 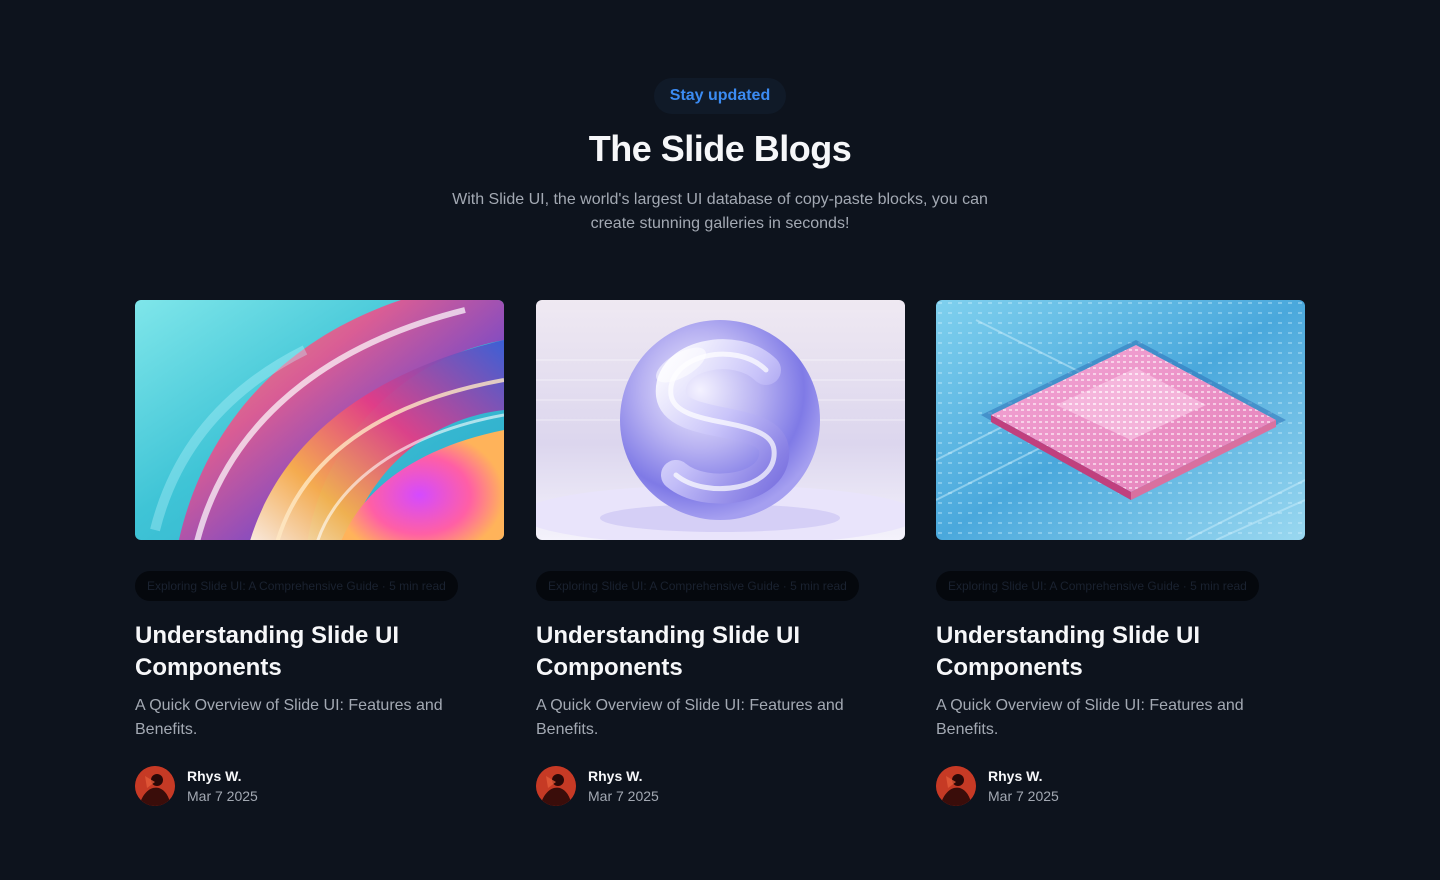 I want to click on circuit-chip-image, so click(x=1120, y=420).